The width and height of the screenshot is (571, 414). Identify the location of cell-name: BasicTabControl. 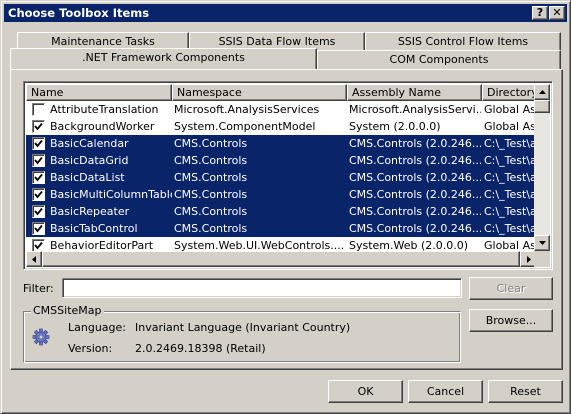
(94, 228).